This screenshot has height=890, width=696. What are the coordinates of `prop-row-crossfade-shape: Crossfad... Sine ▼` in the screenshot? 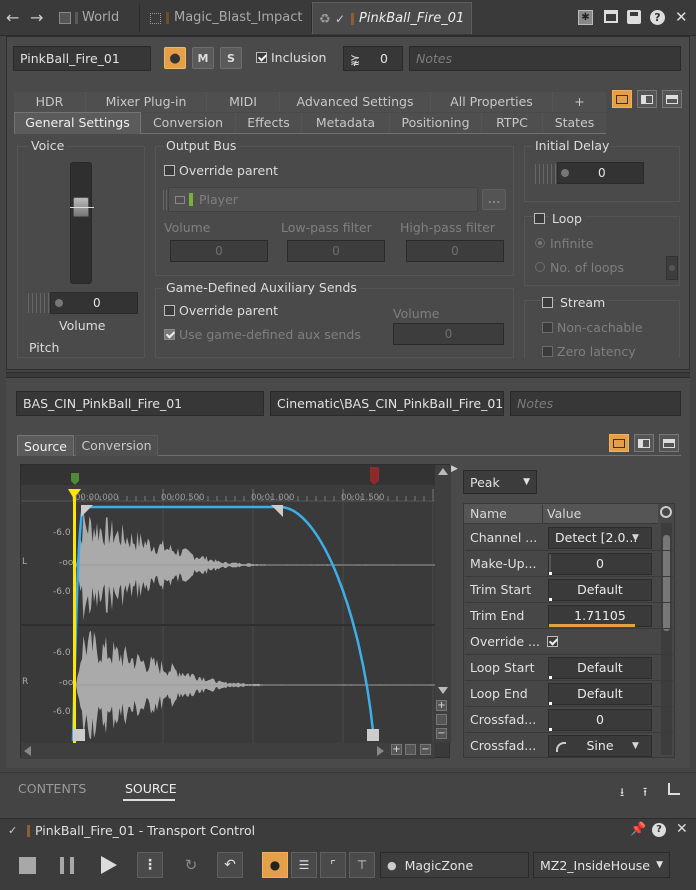 It's located at (569, 746).